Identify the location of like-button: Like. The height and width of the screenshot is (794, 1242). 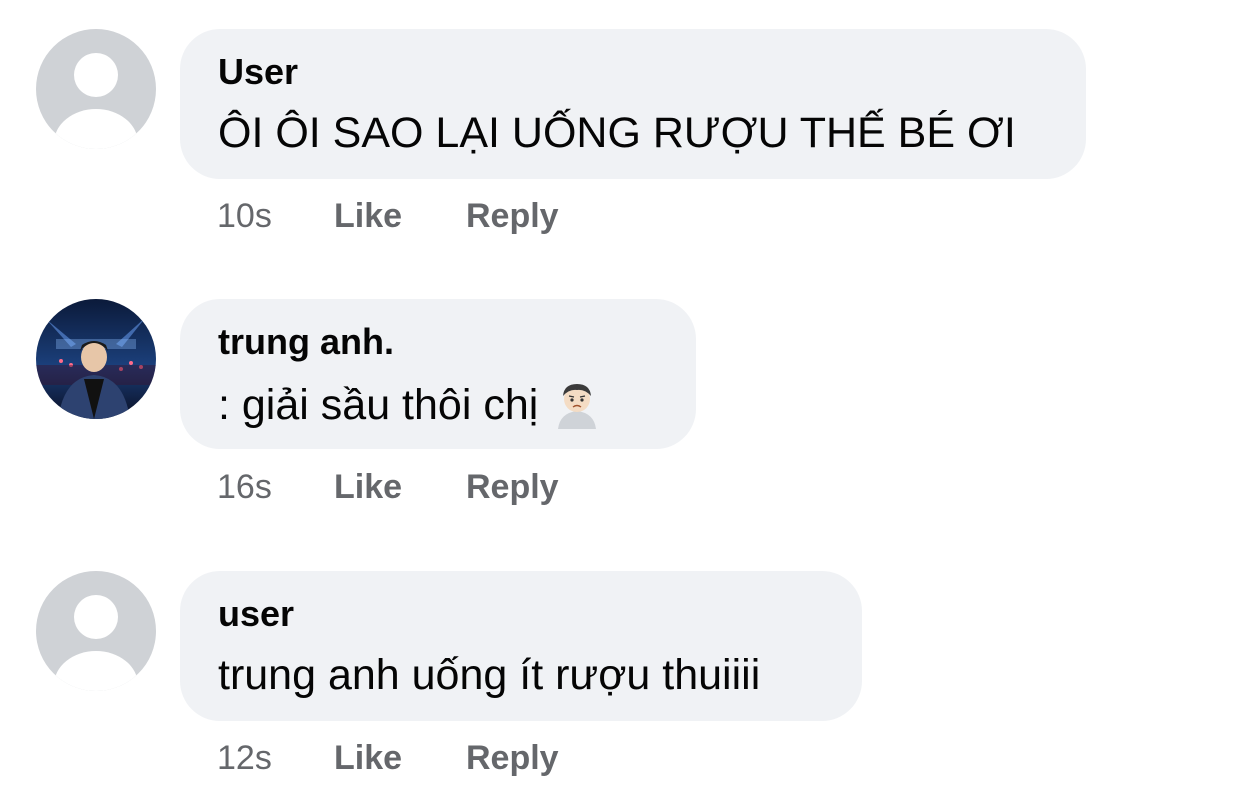
(368, 758).